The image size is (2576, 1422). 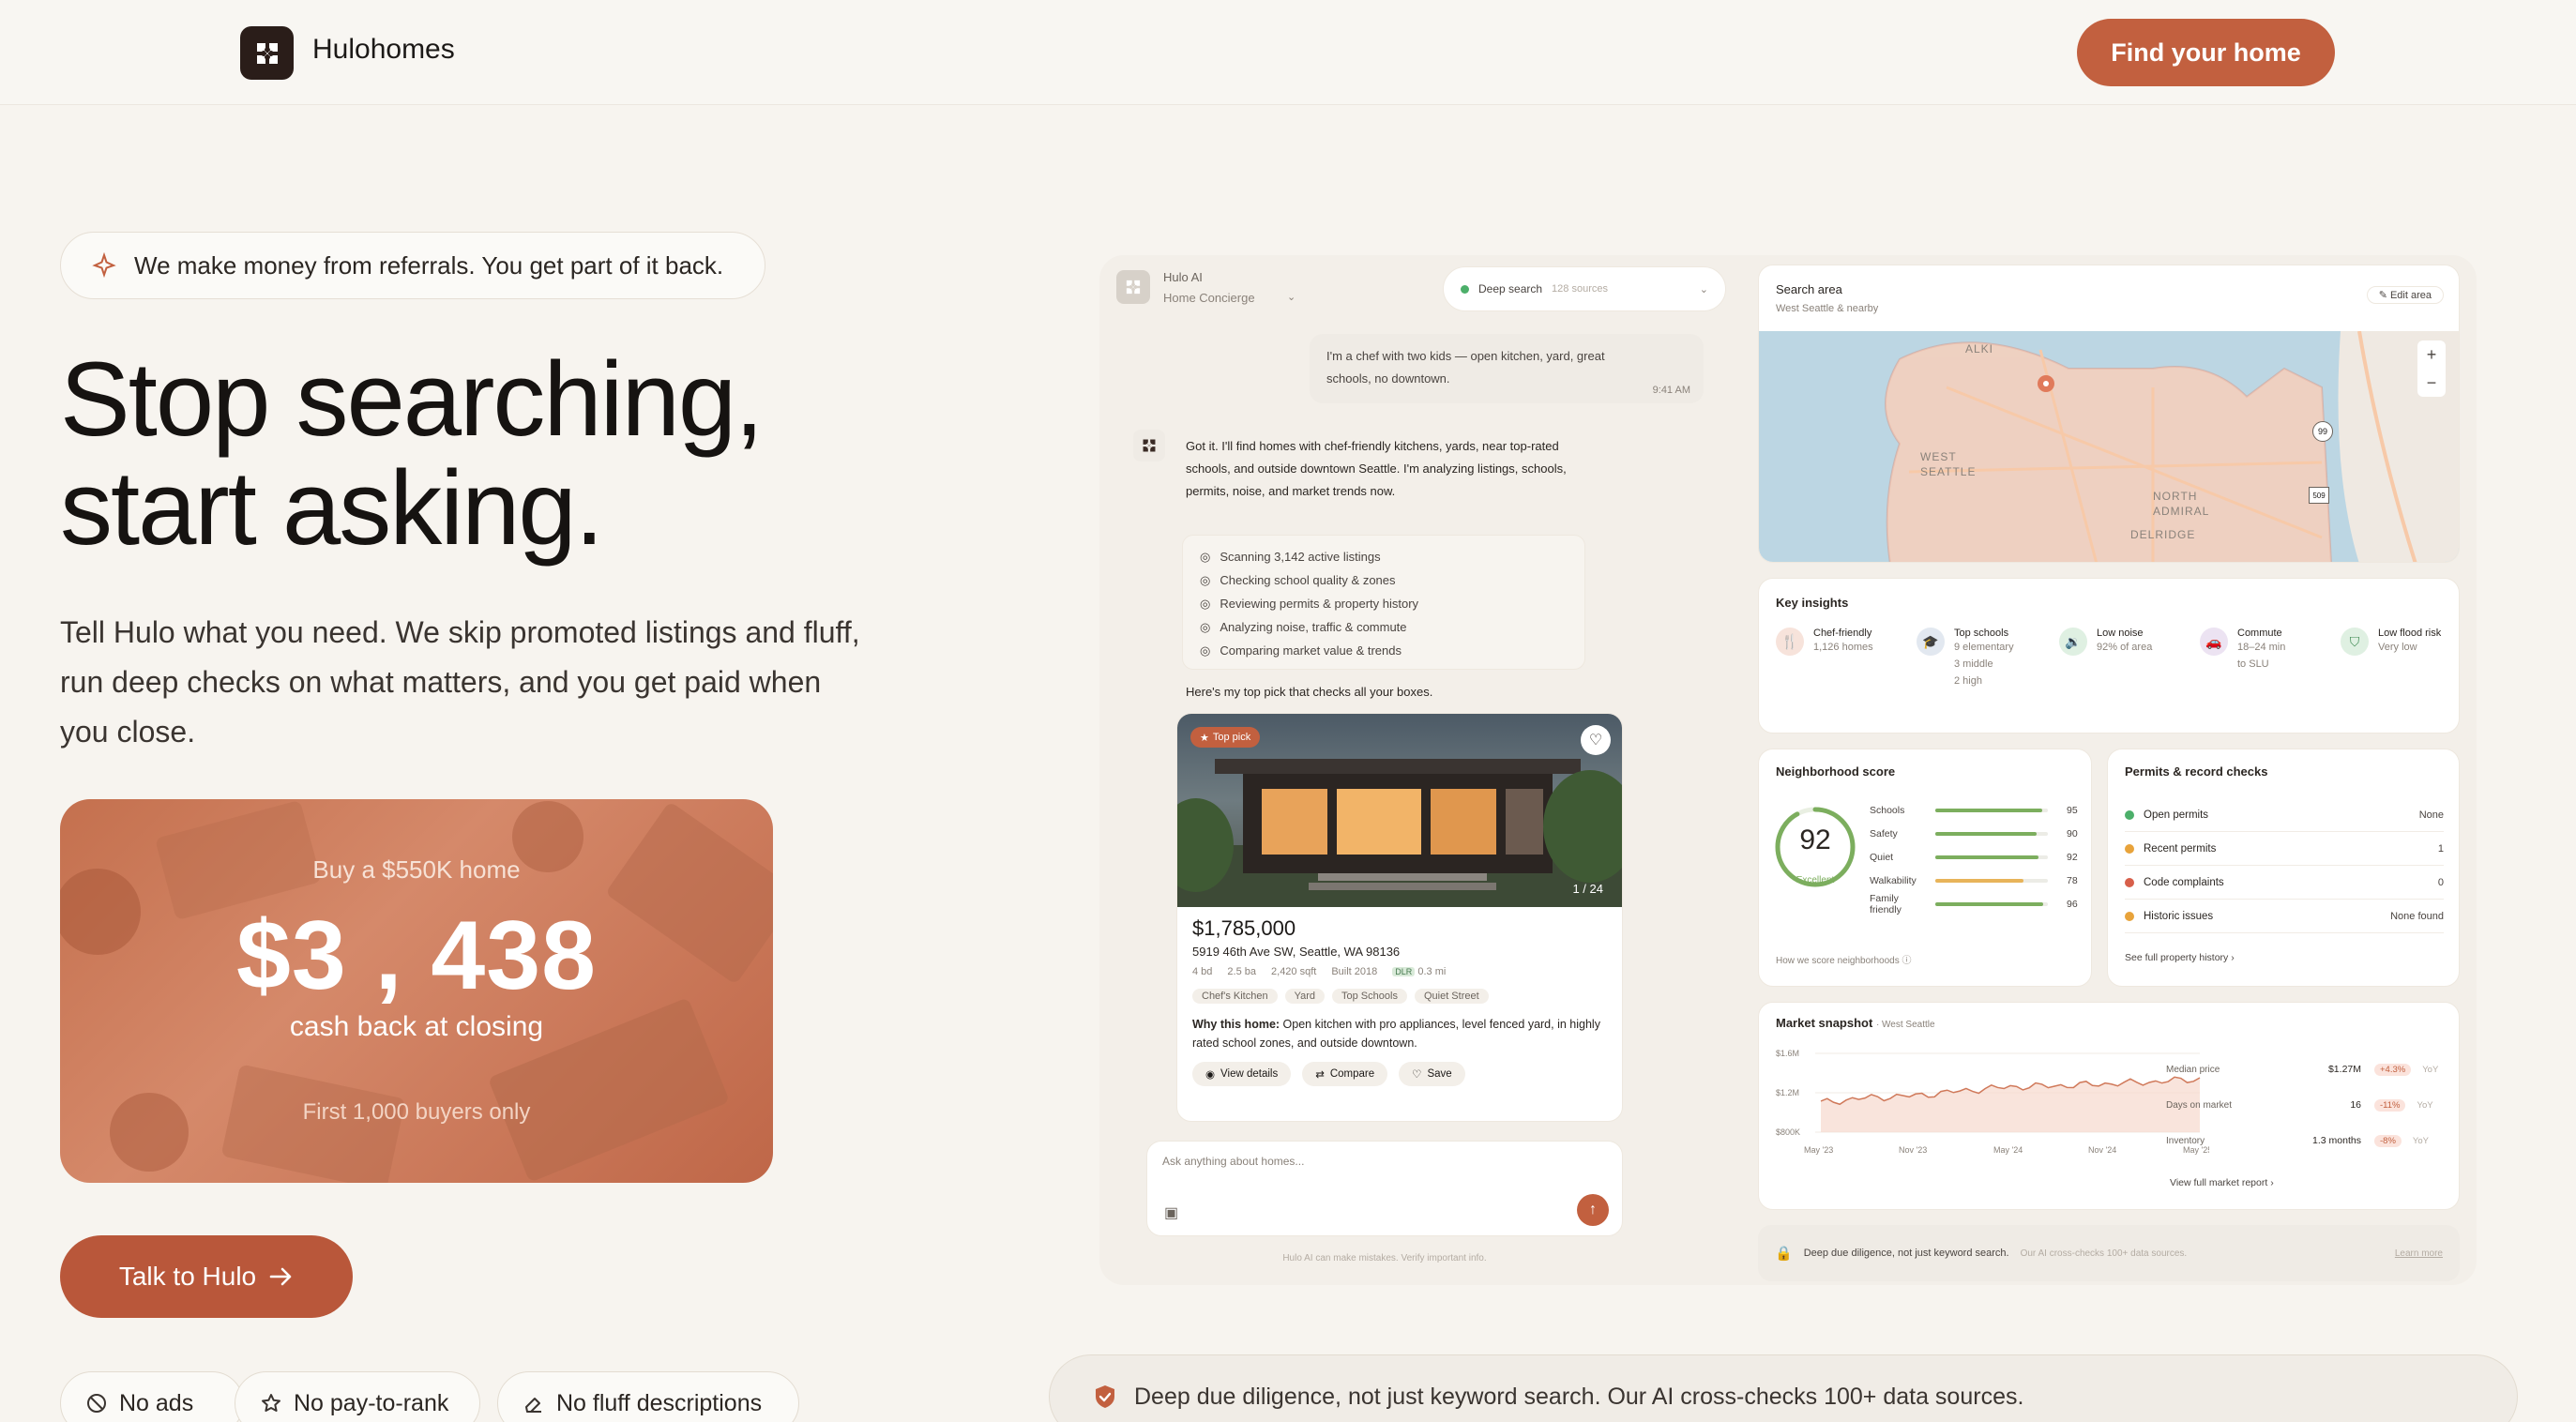 I want to click on eye-icon: ◉, so click(x=1210, y=1075).